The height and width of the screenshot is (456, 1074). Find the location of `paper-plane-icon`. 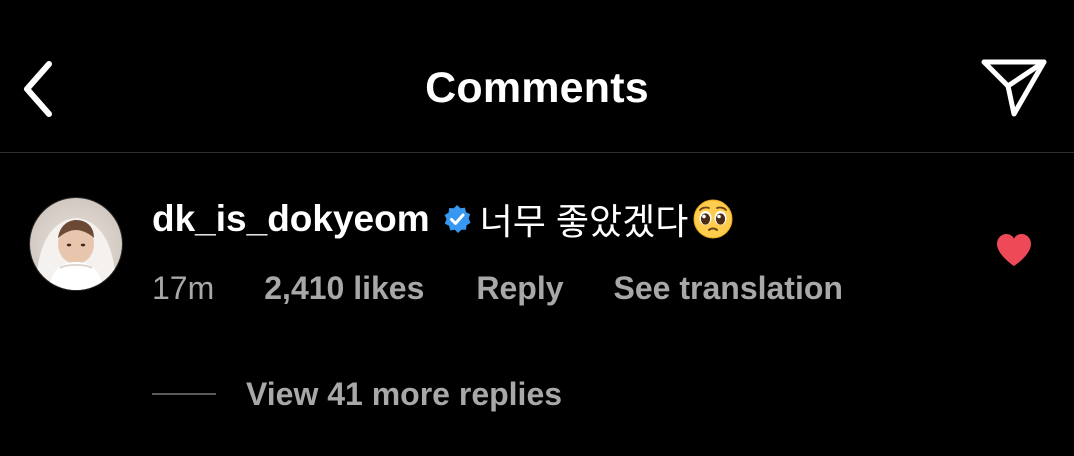

paper-plane-icon is located at coordinates (1014, 88).